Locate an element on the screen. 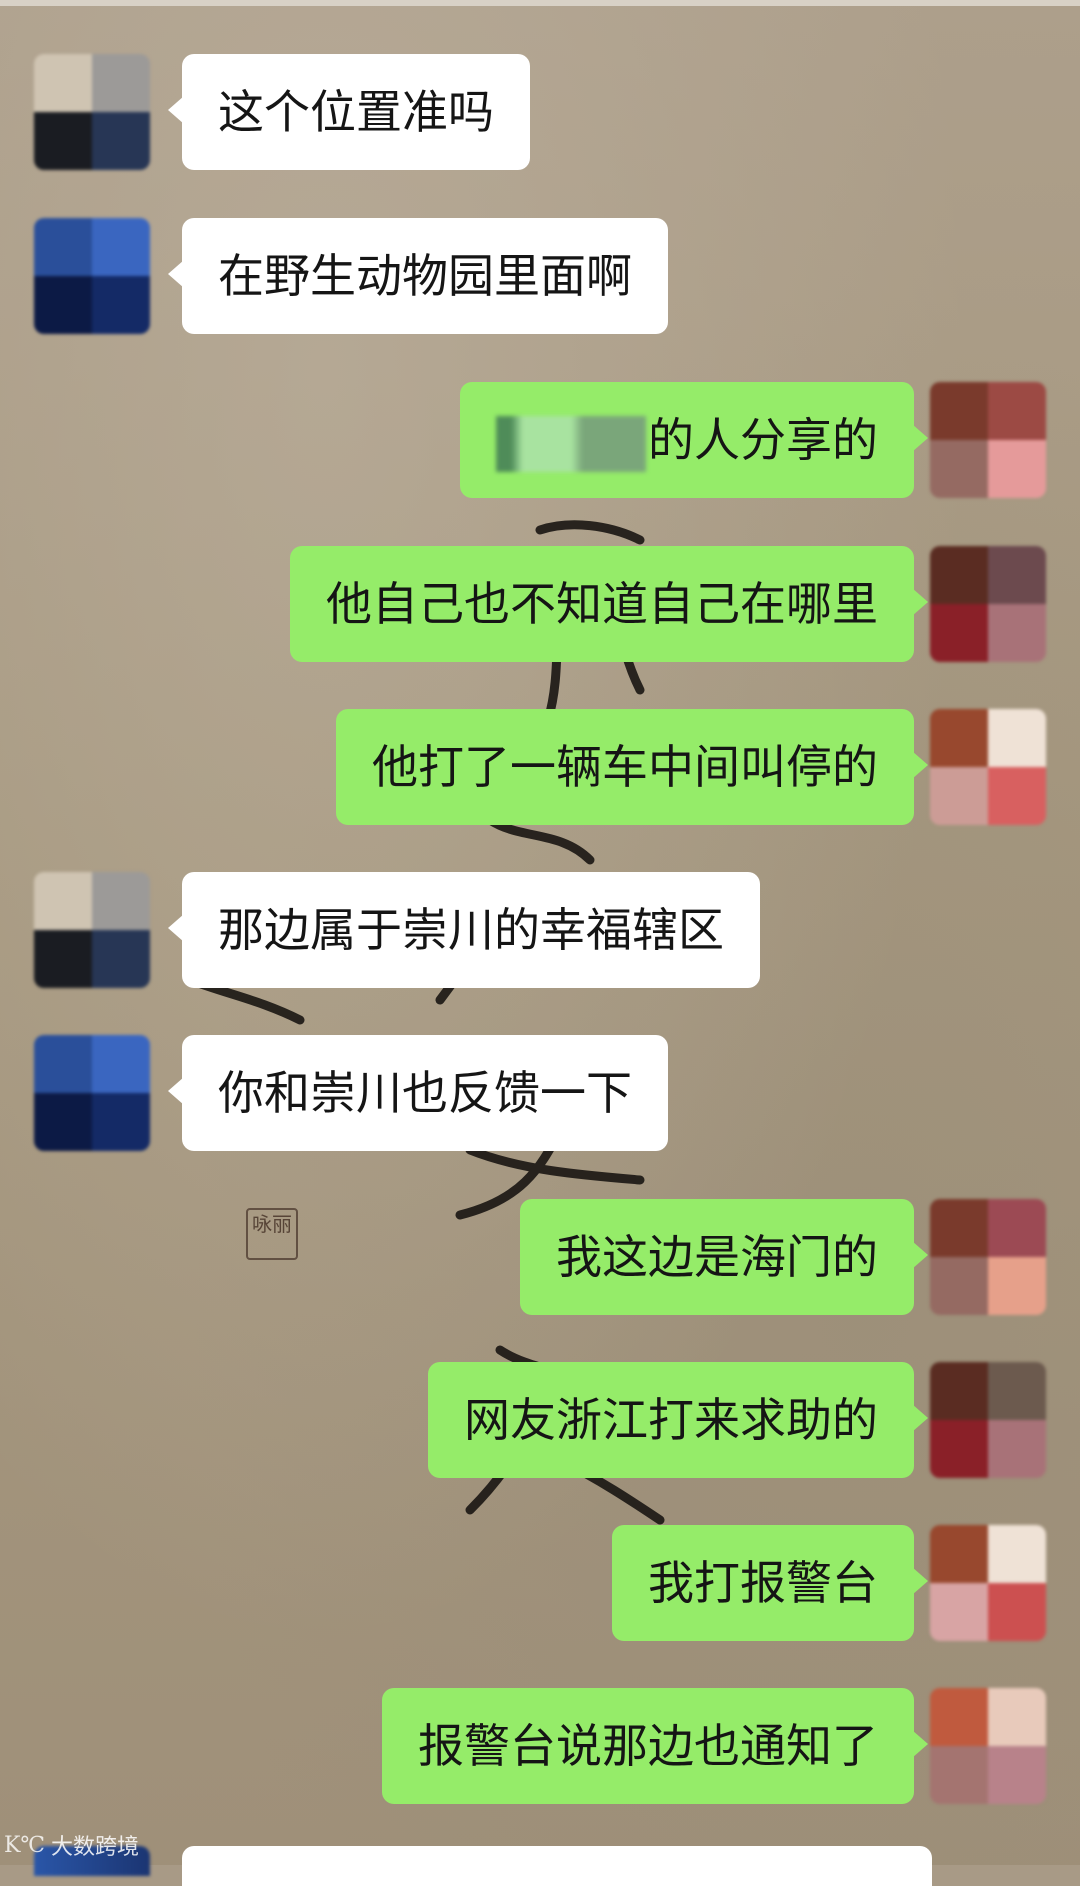 This screenshot has width=1080, height=1886. message-text: 他自己也不知道自己在哪里 is located at coordinates (602, 604).